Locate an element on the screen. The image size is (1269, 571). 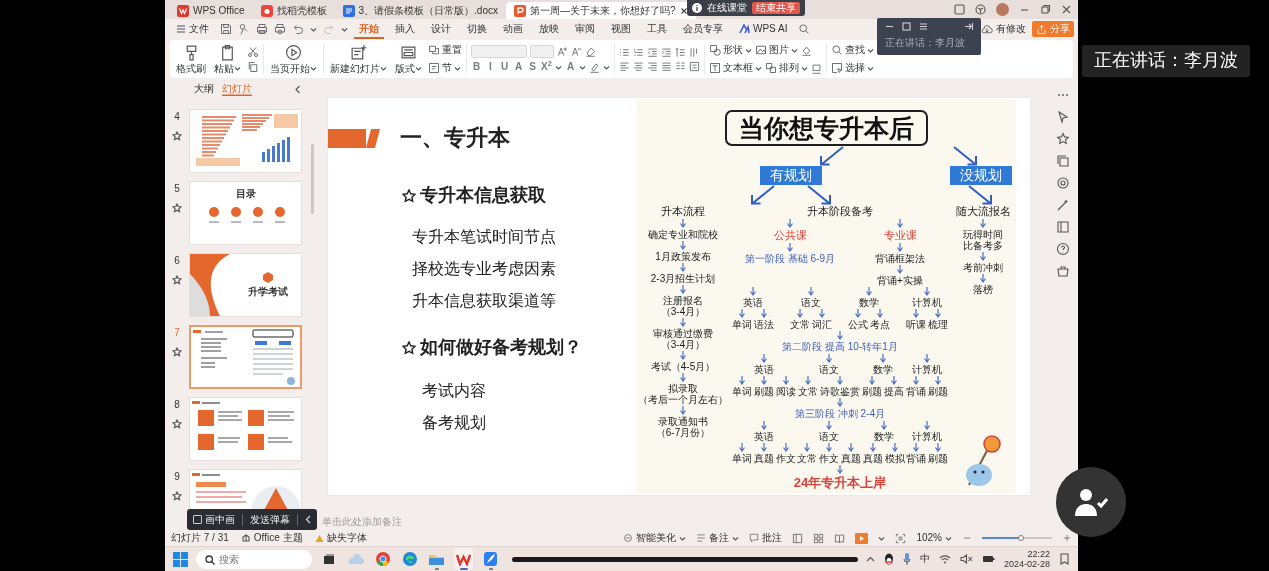
slide-thumbnail: 升学考试 is located at coordinates (245, 285).